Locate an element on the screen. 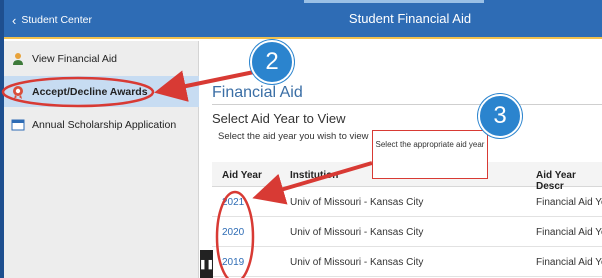 This screenshot has width=602, height=278. financial-aid-heading: Financial Aid is located at coordinates (257, 92).